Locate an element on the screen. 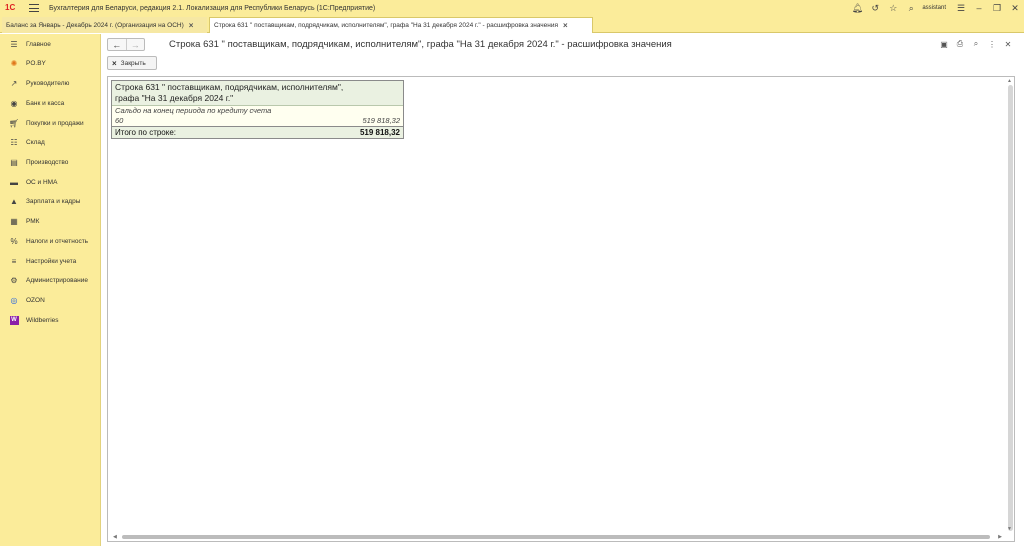 This screenshot has height=546, width=1024. report-heading-line2: графа "На 31 декабря 2024 г." is located at coordinates (174, 98).